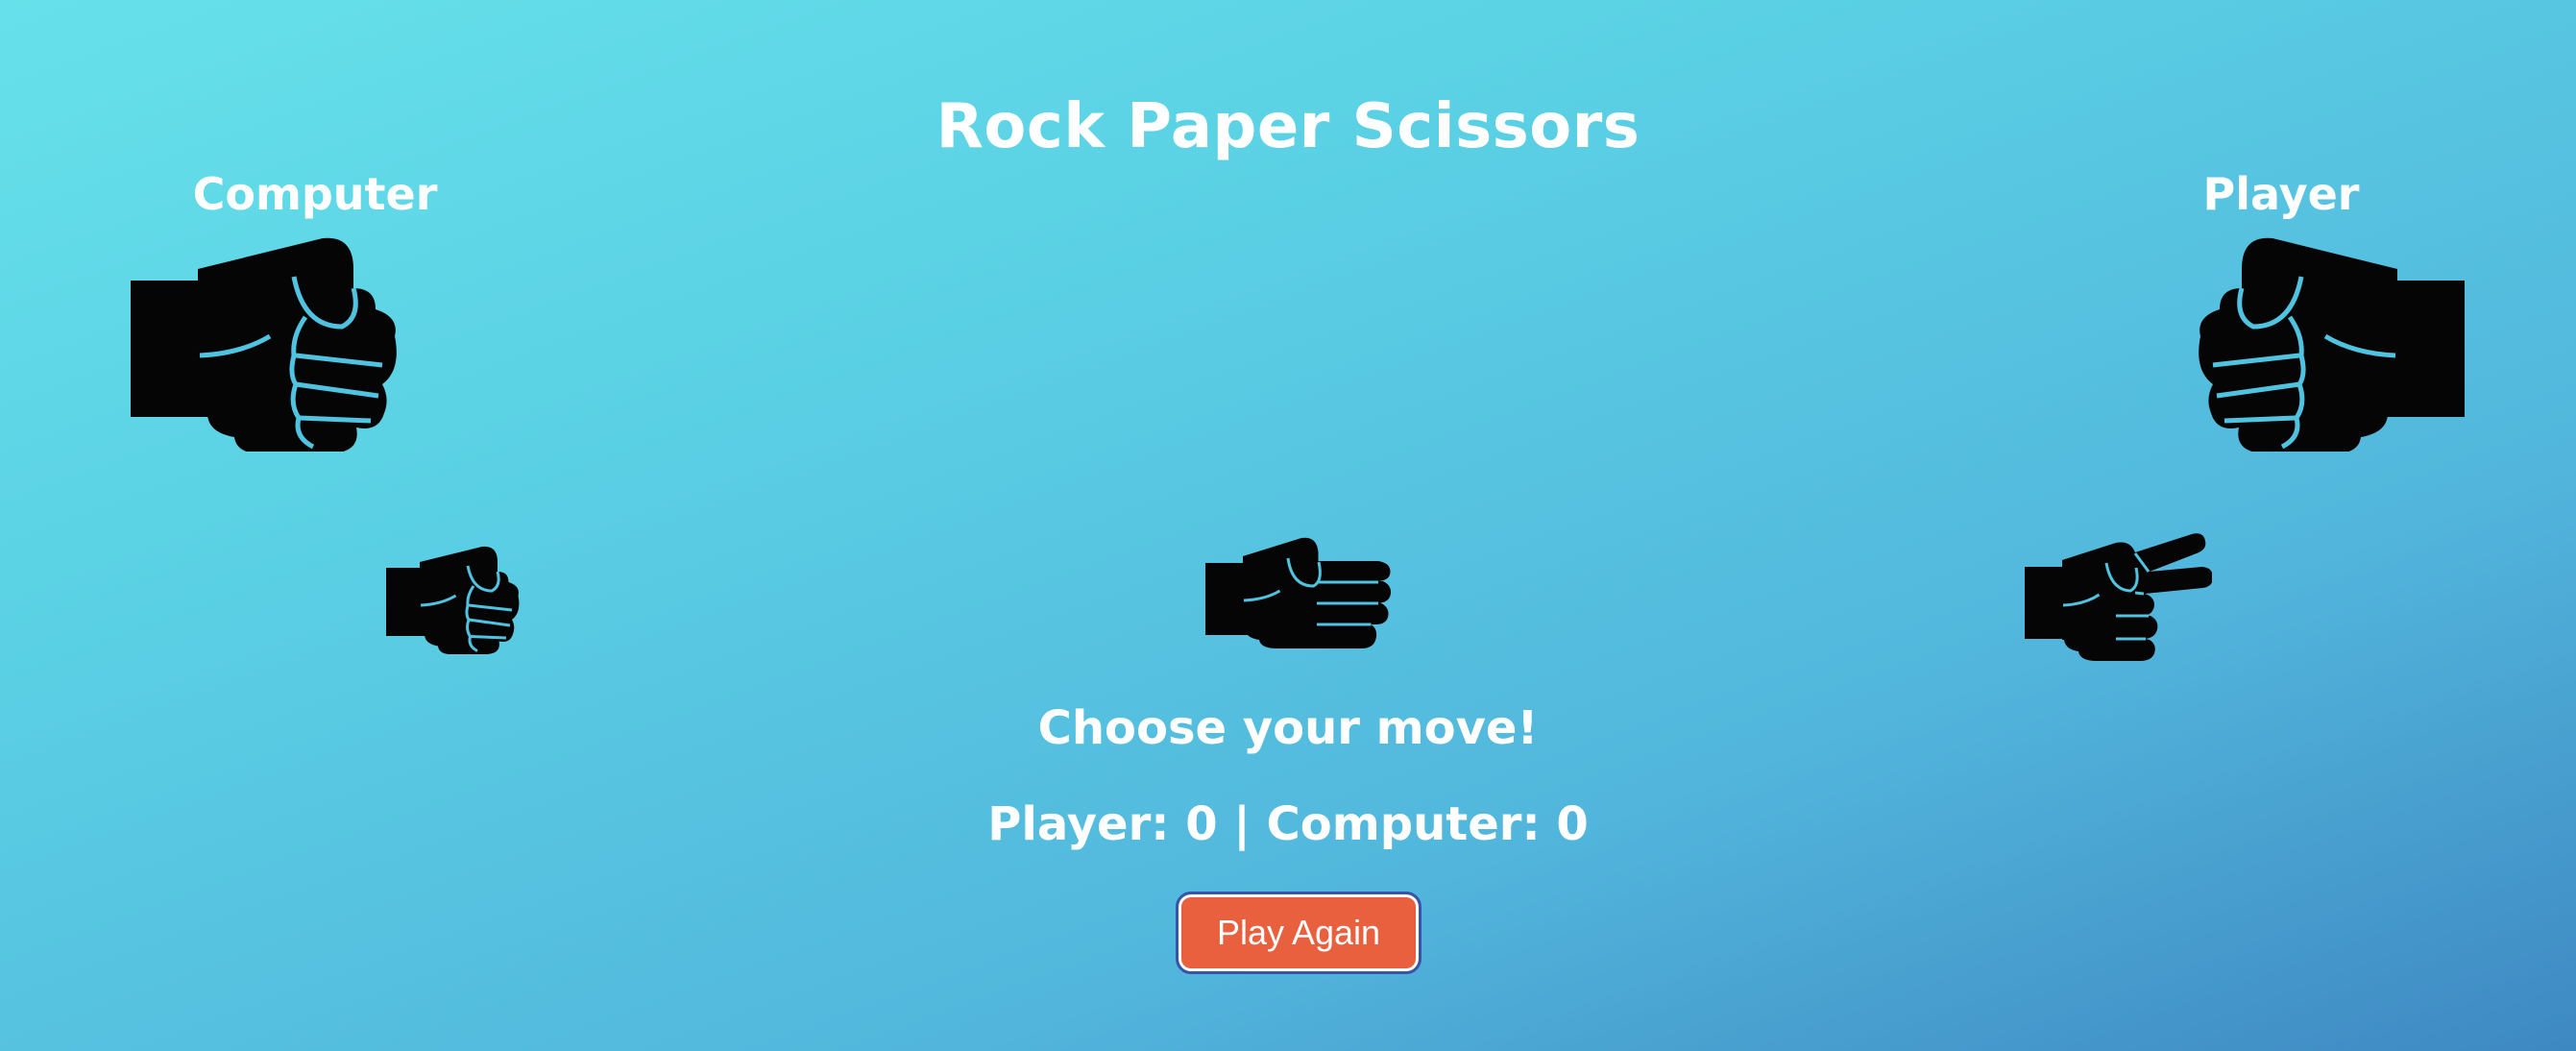 The height and width of the screenshot is (1051, 2576). What do you see at coordinates (1288, 824) in the screenshot?
I see `score-display: Player: 0 | Computer: 0` at bounding box center [1288, 824].